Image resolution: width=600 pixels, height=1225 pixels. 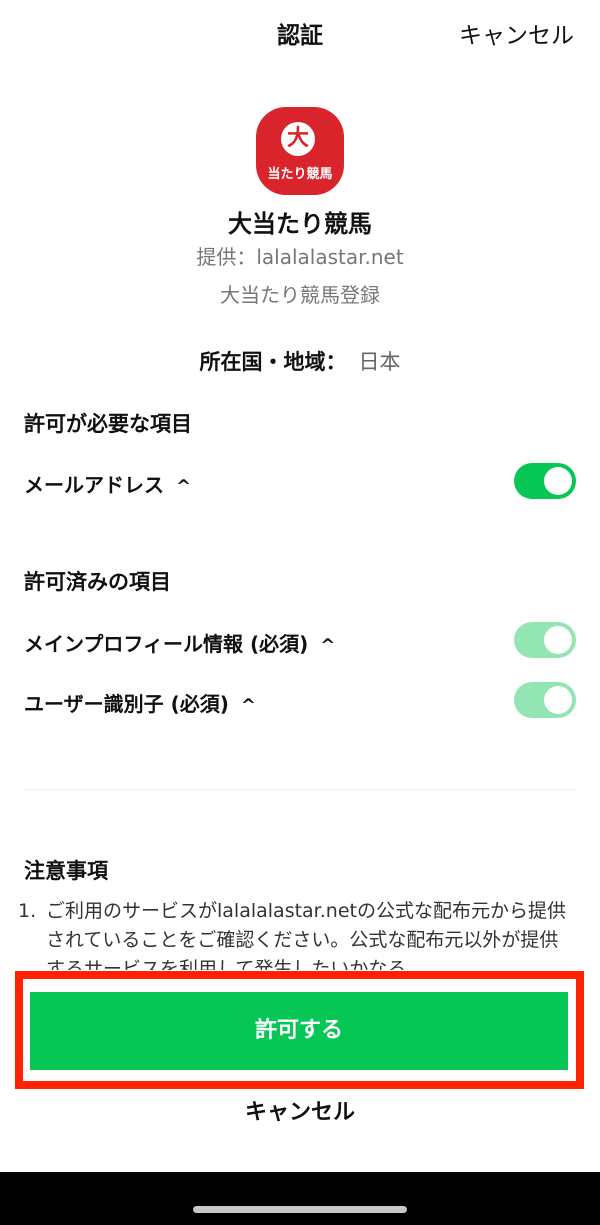 I want to click on logo-emblem: 大, so click(x=298, y=139).